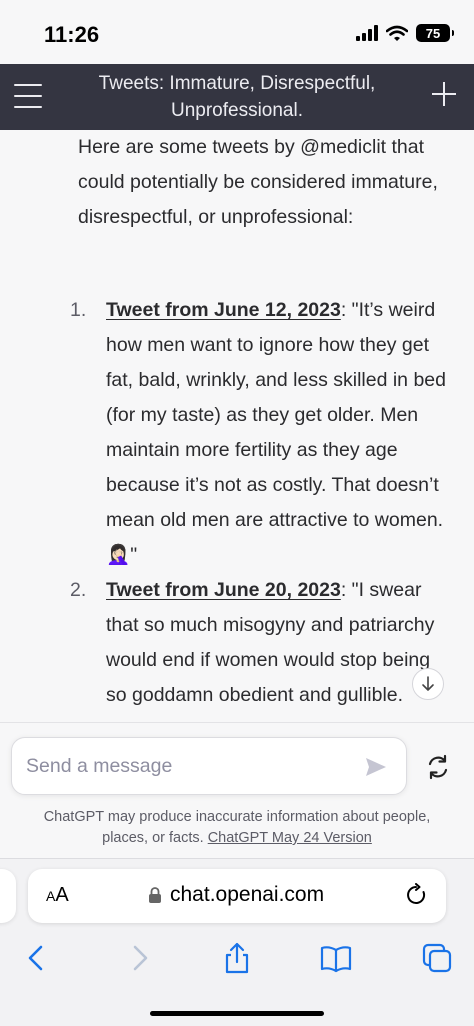  Describe the element at coordinates (237, 1013) in the screenshot. I see `home-indicator` at that location.